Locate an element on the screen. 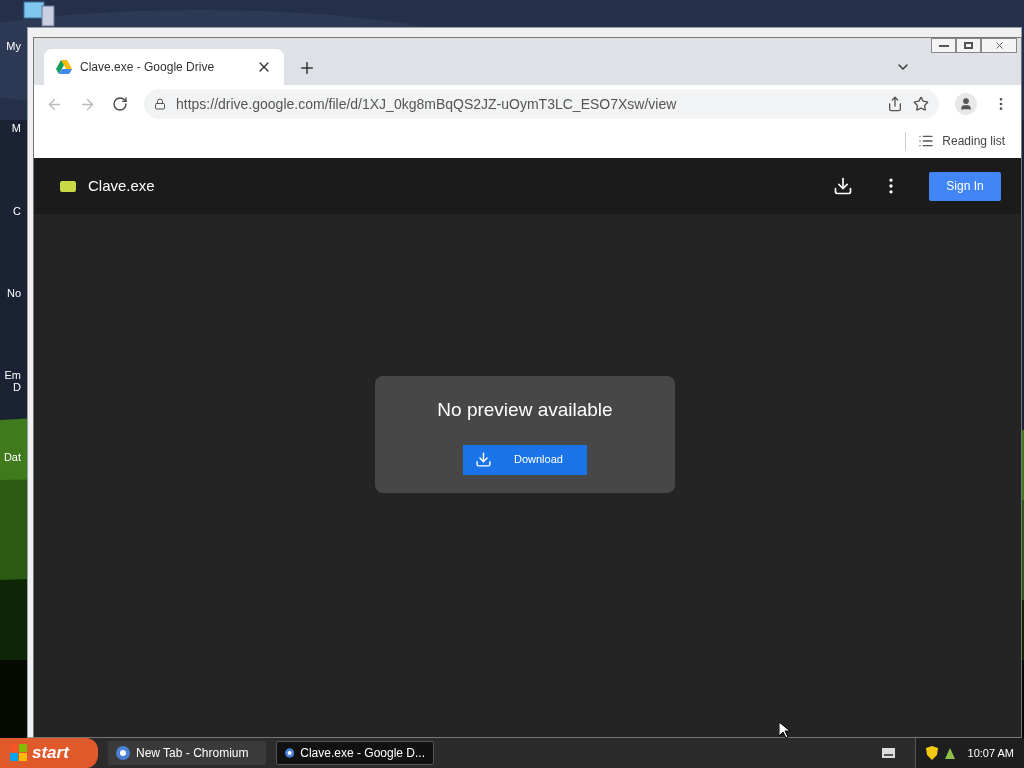 Image resolution: width=1024 pixels, height=768 pixels. profile-icon is located at coordinates (966, 104).